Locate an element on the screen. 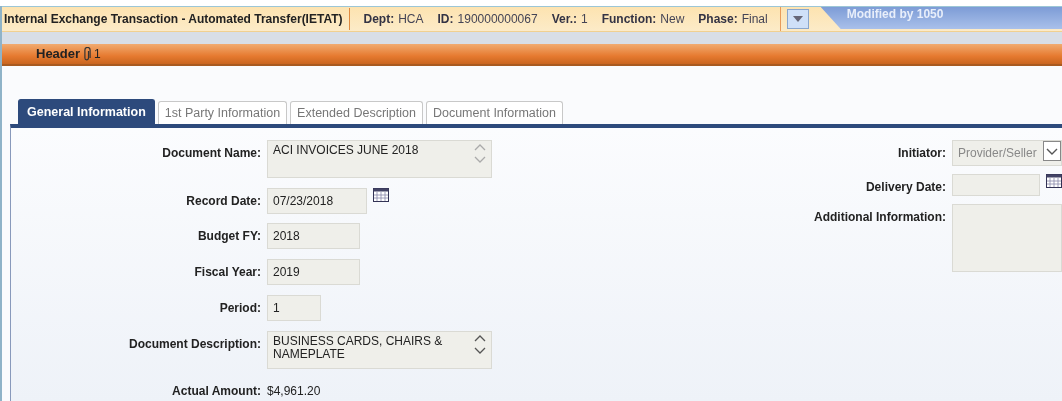 This screenshot has width=1062, height=401. field-label: Function: is located at coordinates (629, 19).